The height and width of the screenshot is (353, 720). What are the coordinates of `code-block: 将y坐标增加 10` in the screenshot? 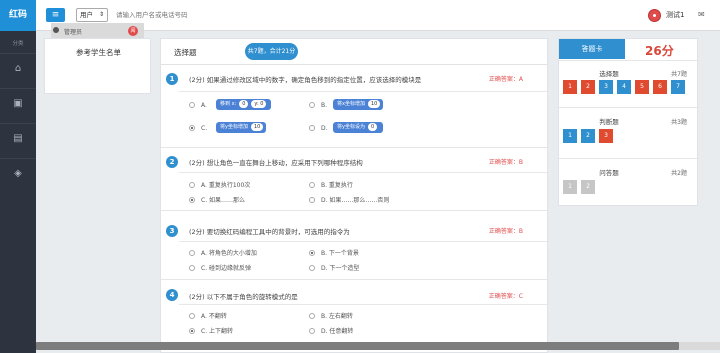 It's located at (241, 127).